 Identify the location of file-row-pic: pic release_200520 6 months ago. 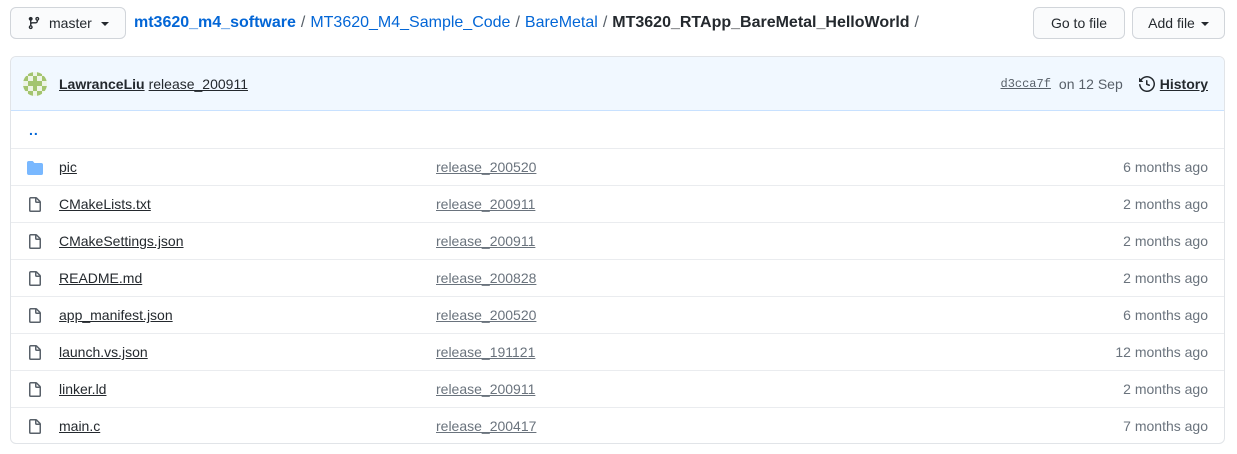
(617, 166).